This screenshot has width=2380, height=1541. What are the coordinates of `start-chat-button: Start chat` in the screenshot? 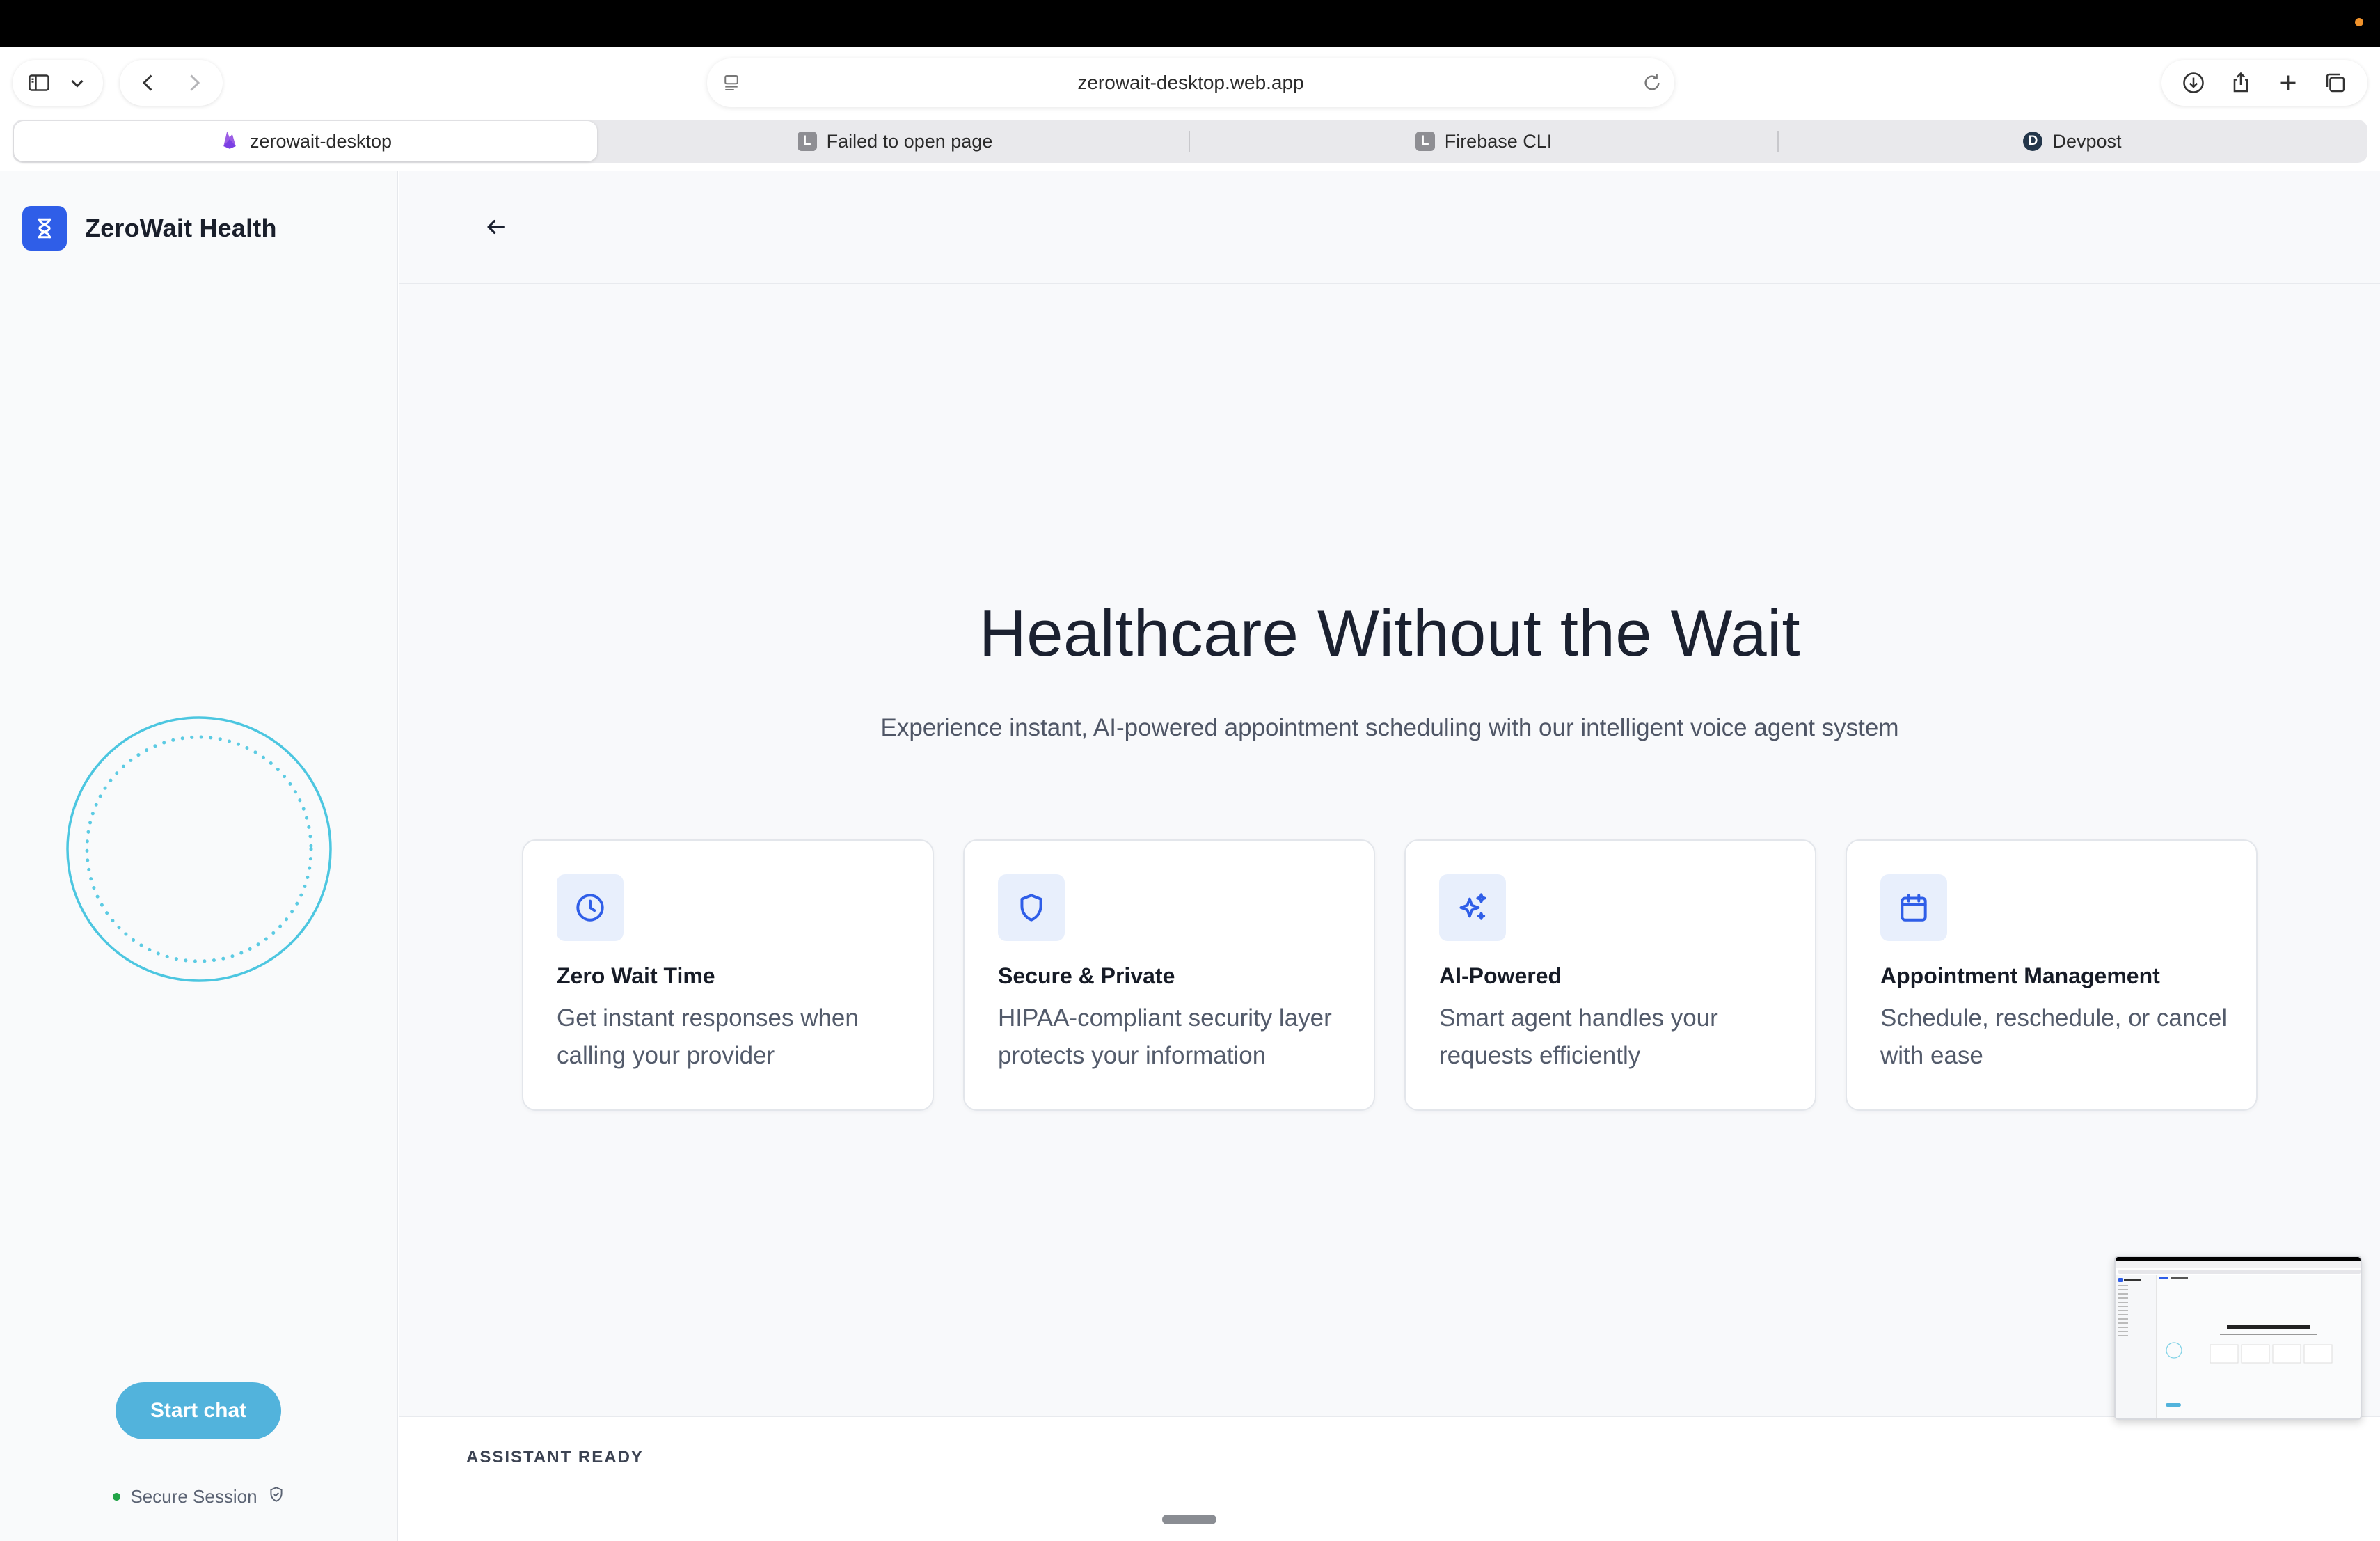 It's located at (199, 1410).